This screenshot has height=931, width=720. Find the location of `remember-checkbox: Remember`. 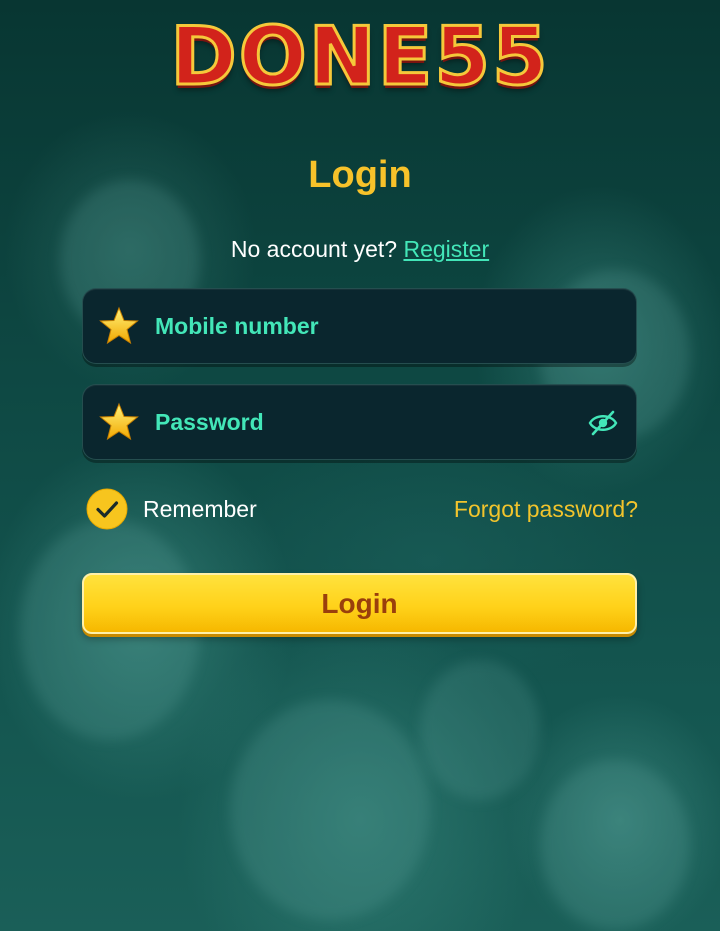

remember-checkbox: Remember is located at coordinates (171, 509).